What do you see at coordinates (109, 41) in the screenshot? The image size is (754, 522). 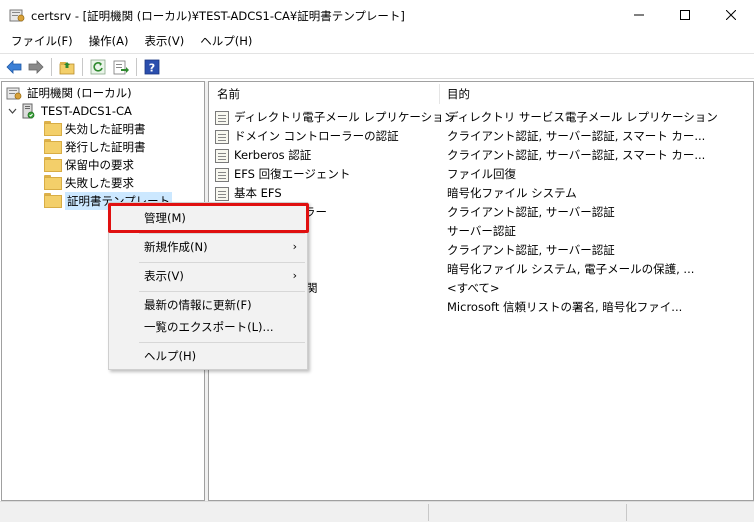 I see `menu-action: 操作(A)` at bounding box center [109, 41].